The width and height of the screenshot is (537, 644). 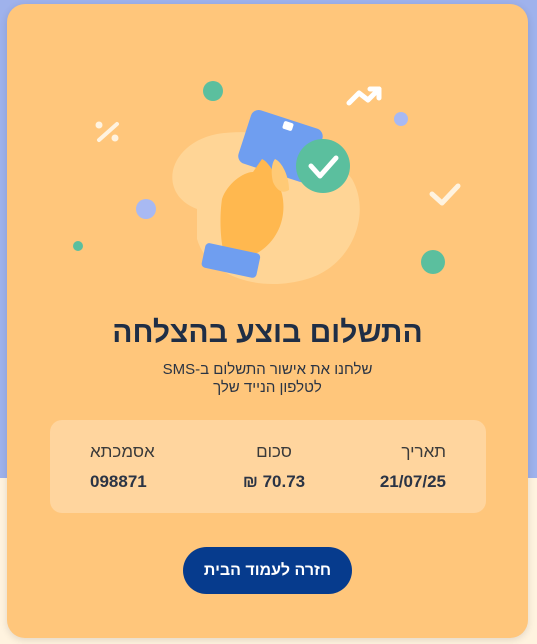 What do you see at coordinates (213, 91) in the screenshot?
I see `decor-dot-teal` at bounding box center [213, 91].